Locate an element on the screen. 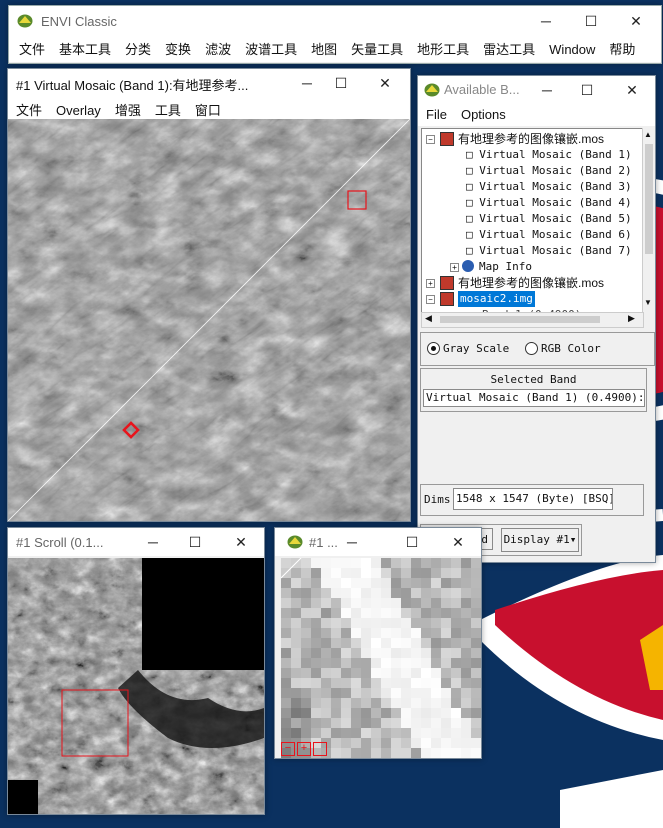 This screenshot has height=828, width=663. map-info-row: + Map Info is located at coordinates (491, 267).